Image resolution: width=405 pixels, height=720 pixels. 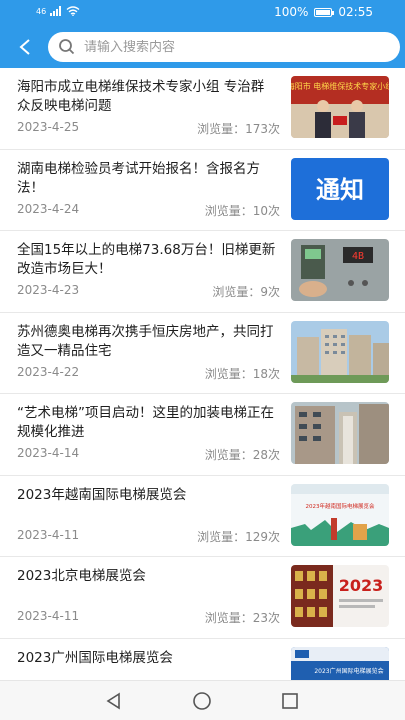 What do you see at coordinates (48, 127) in the screenshot?
I see `news-date: 2023-4-25` at bounding box center [48, 127].